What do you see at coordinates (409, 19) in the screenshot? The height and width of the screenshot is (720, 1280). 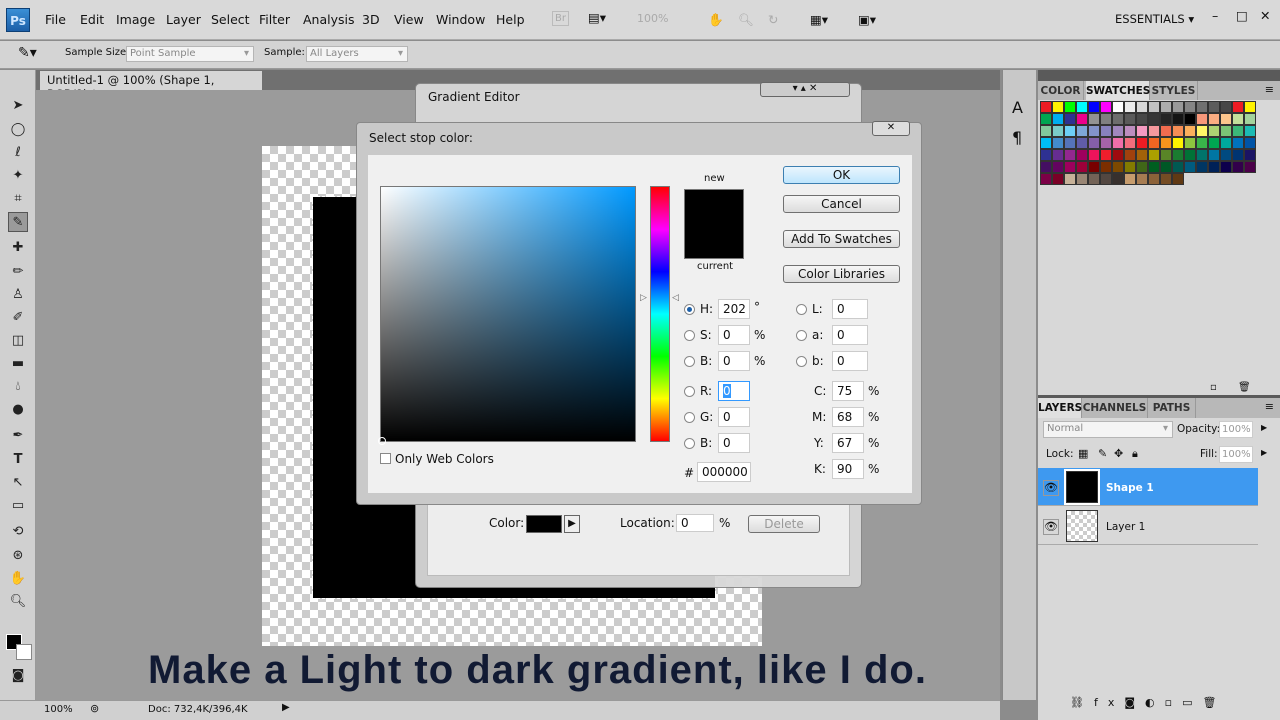 I see `menu-view: View` at bounding box center [409, 19].